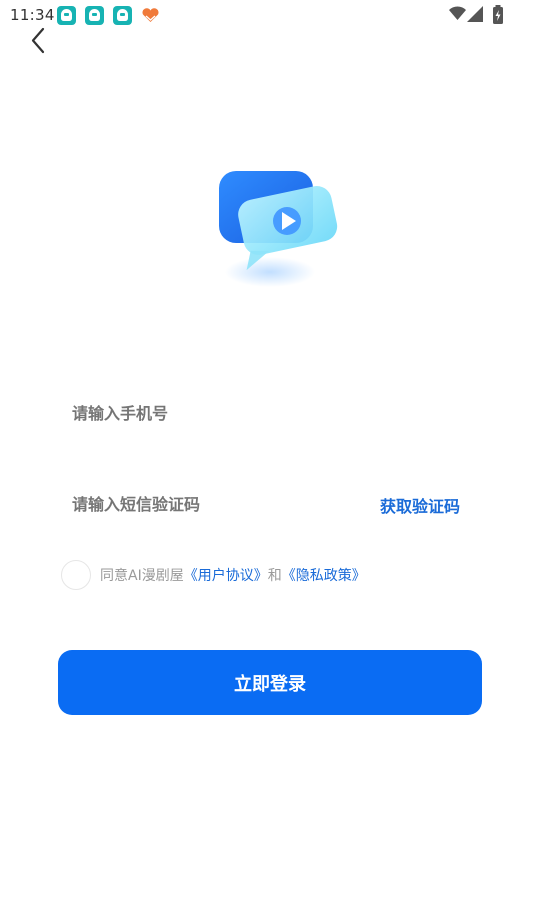 The width and height of the screenshot is (540, 915). What do you see at coordinates (274, 576) in the screenshot?
I see `agreement-and: 和` at bounding box center [274, 576].